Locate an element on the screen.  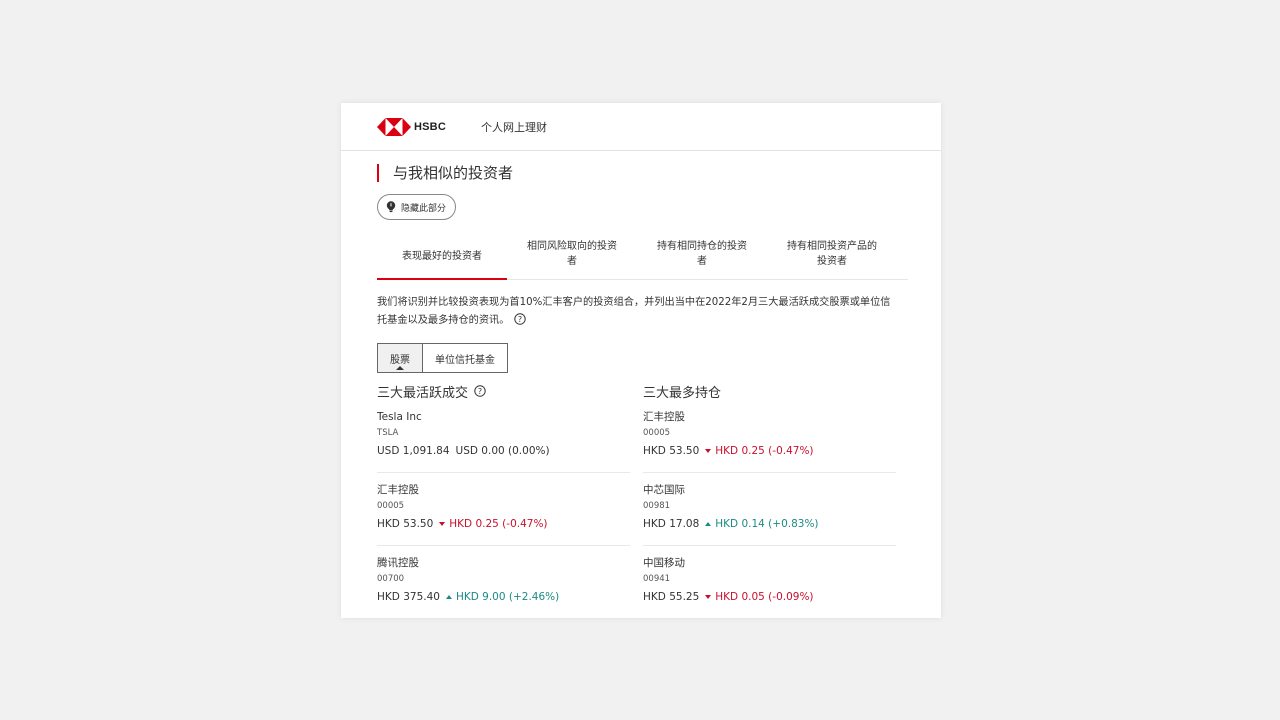
tab-label: 相同风险取向的投资者 is located at coordinates (572, 254).